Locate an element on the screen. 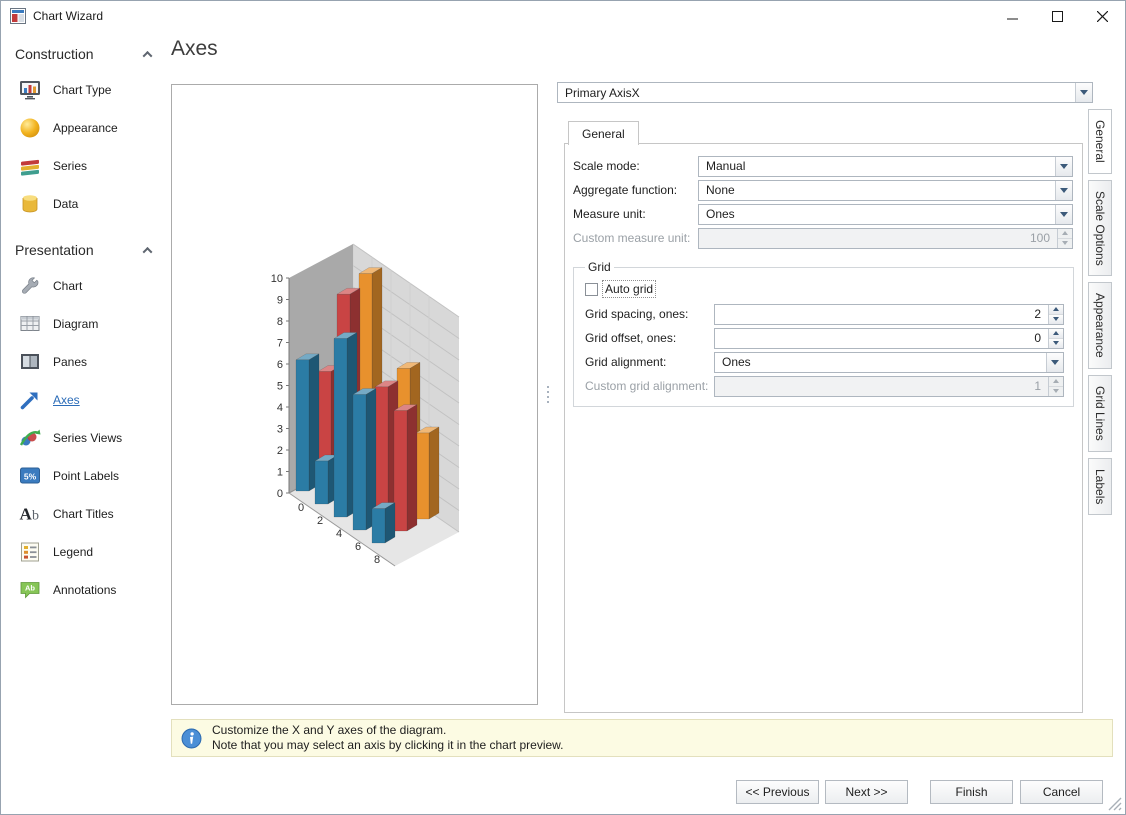 The image size is (1126, 815). previous-button: << Previous is located at coordinates (777, 792).